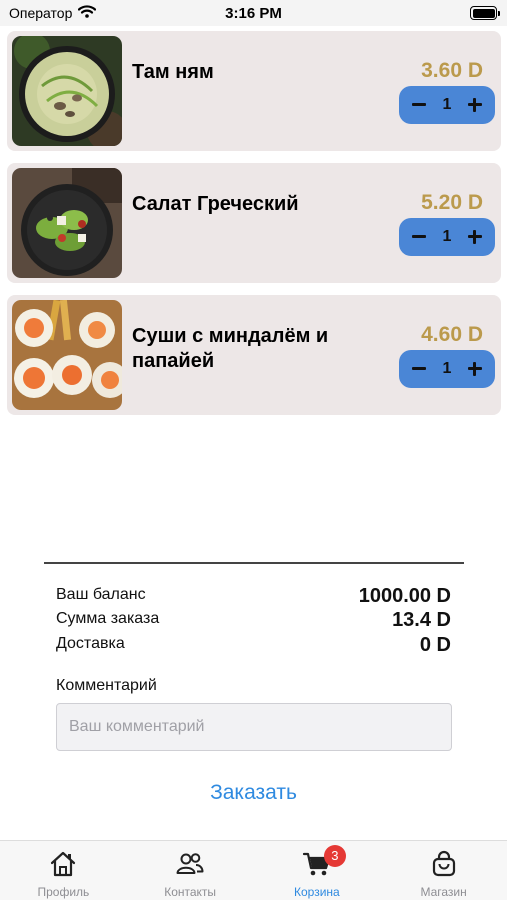 This screenshot has width=507, height=900. What do you see at coordinates (254, 727) in the screenshot?
I see `comment-input` at bounding box center [254, 727].